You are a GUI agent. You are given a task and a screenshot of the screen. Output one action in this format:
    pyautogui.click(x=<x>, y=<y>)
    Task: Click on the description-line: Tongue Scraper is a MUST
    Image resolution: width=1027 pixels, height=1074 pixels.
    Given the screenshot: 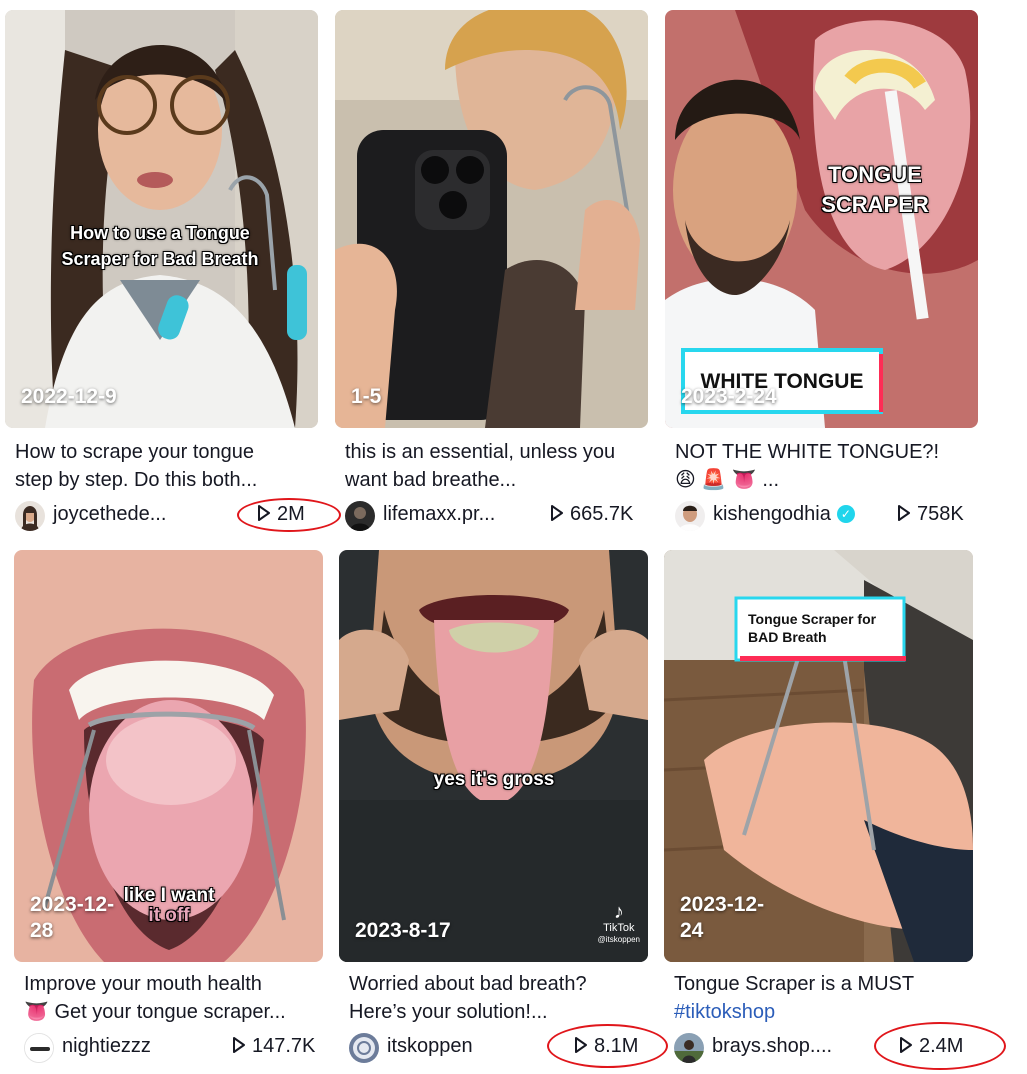 What is the action you would take?
    pyautogui.click(x=794, y=984)
    